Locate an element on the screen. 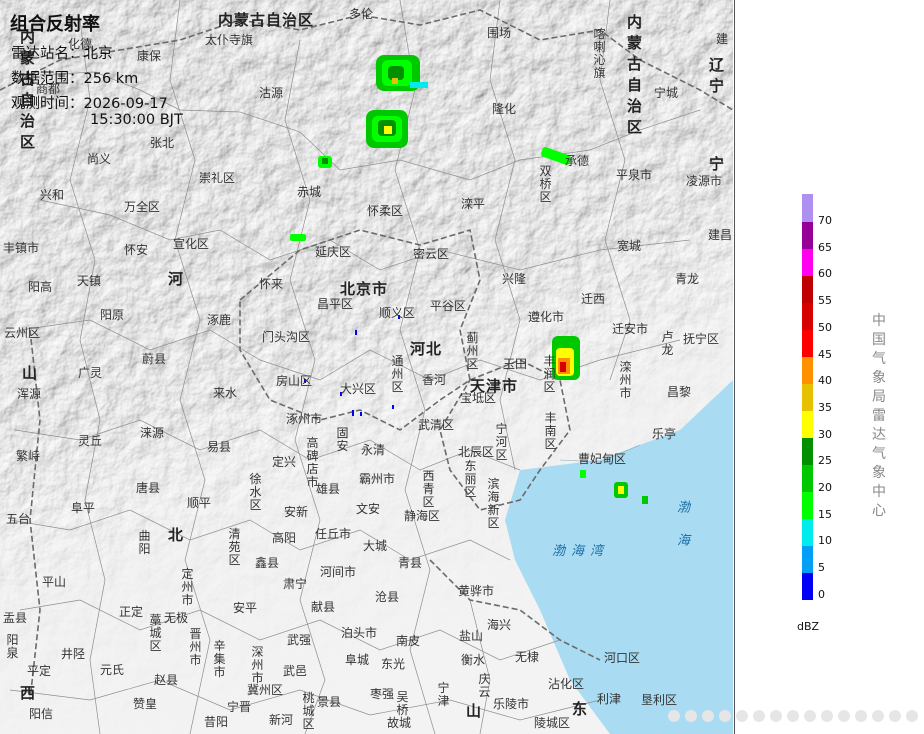 The width and height of the screenshot is (924, 734). range-label: 数据范围： is located at coordinates (47, 79).